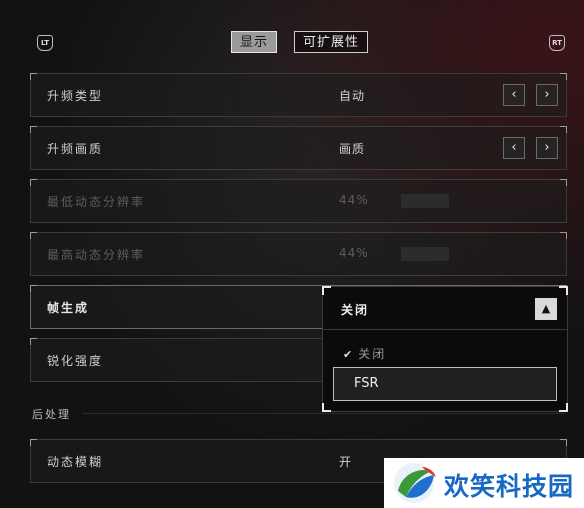 Image resolution: width=584 pixels, height=508 pixels. What do you see at coordinates (352, 96) in the screenshot?
I see `setting-value: 自动` at bounding box center [352, 96].